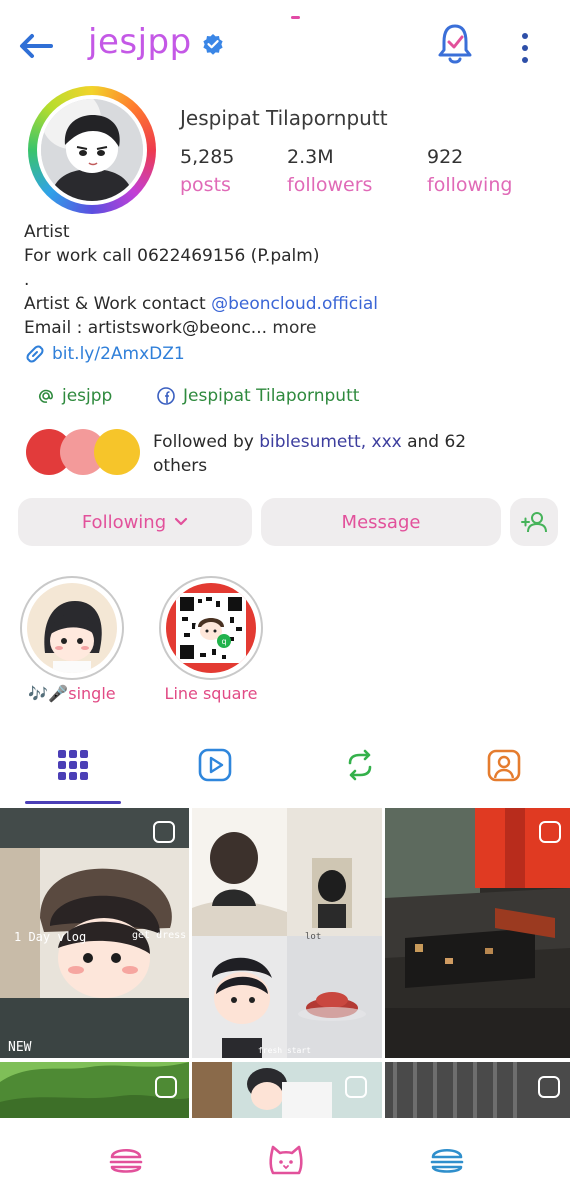 The height and width of the screenshot is (1200, 570). What do you see at coordinates (330, 185) in the screenshot?
I see `followers-label: followers` at bounding box center [330, 185].